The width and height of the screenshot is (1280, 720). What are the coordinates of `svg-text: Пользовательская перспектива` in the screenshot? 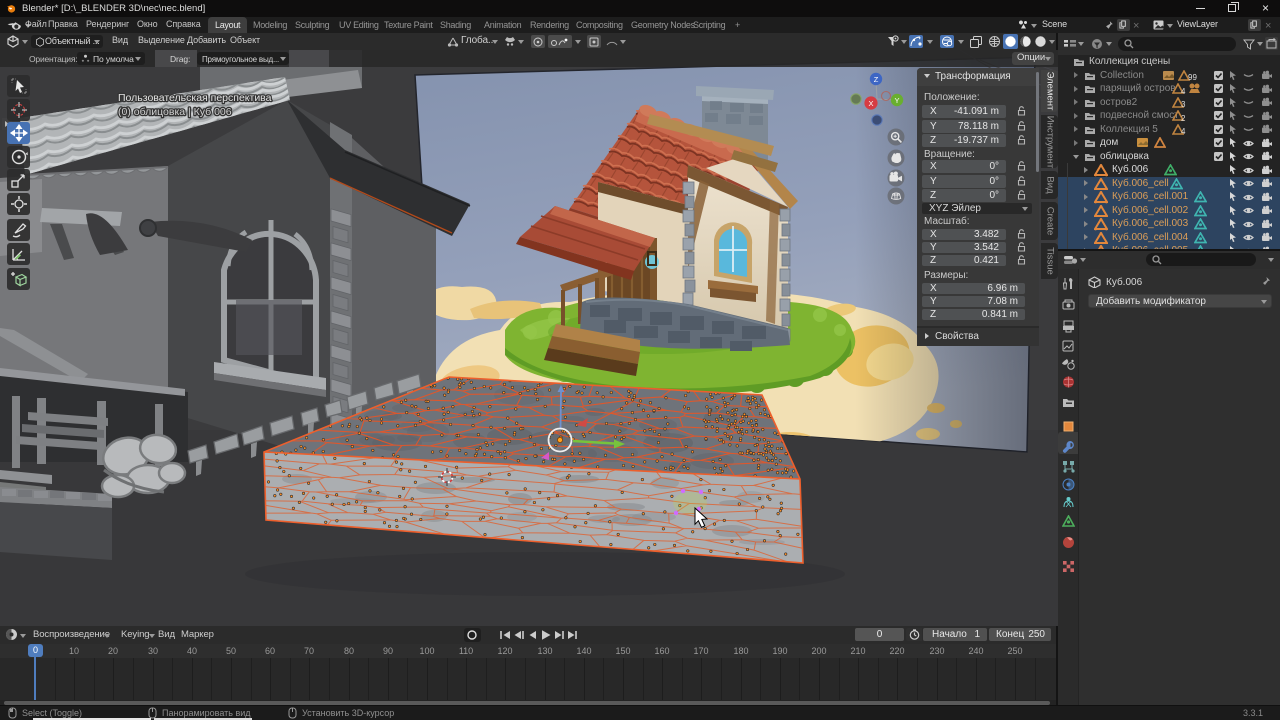 It's located at (195, 98).